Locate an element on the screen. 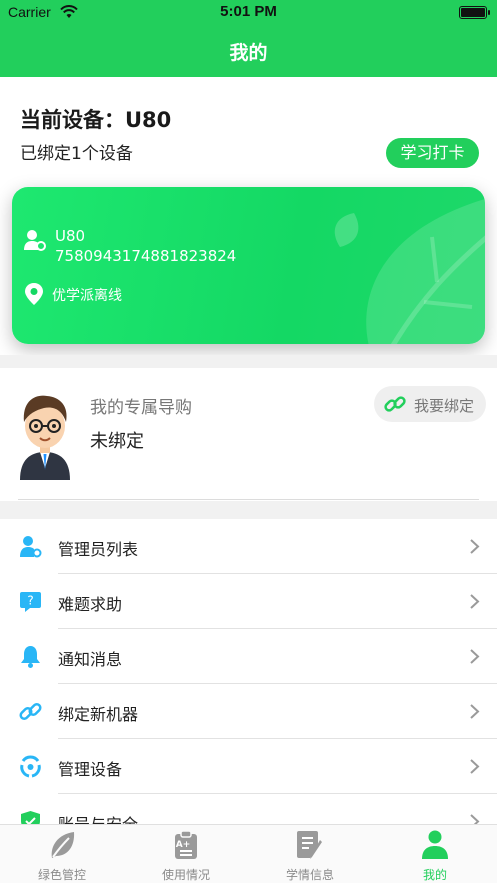 The width and height of the screenshot is (497, 883). bell-icon is located at coordinates (30, 657).